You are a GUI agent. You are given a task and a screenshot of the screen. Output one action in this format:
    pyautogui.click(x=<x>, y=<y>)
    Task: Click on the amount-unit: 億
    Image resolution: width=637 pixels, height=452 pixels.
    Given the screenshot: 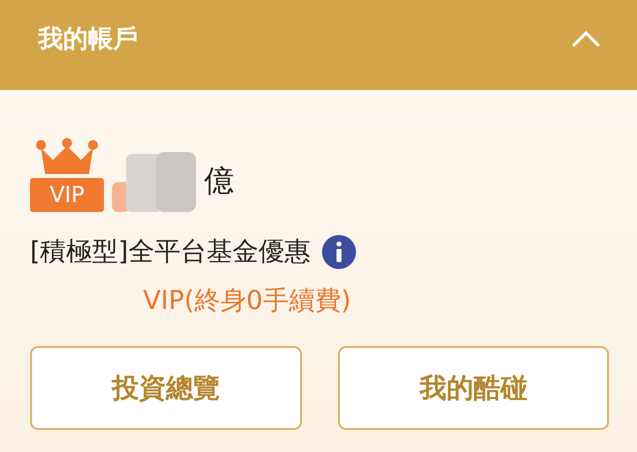 What is the action you would take?
    pyautogui.click(x=219, y=182)
    